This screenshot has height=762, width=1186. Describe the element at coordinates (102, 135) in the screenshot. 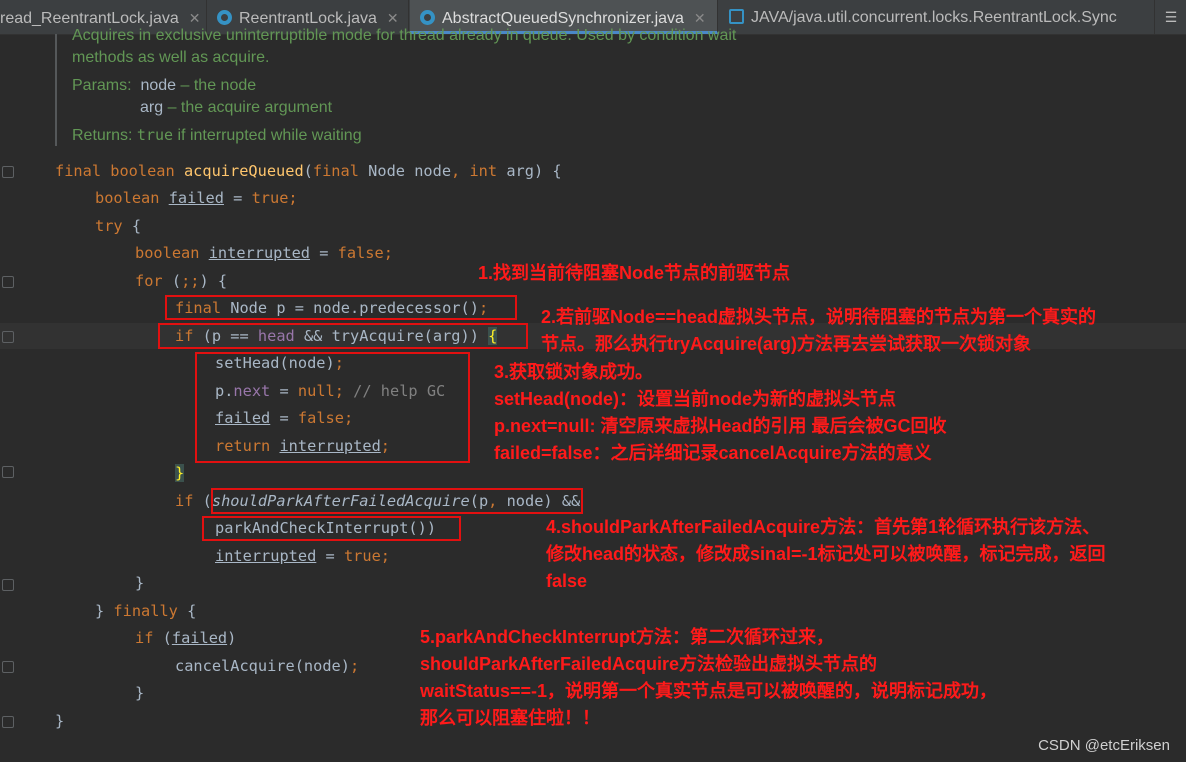

I see `returns-label: Returns:` at that location.